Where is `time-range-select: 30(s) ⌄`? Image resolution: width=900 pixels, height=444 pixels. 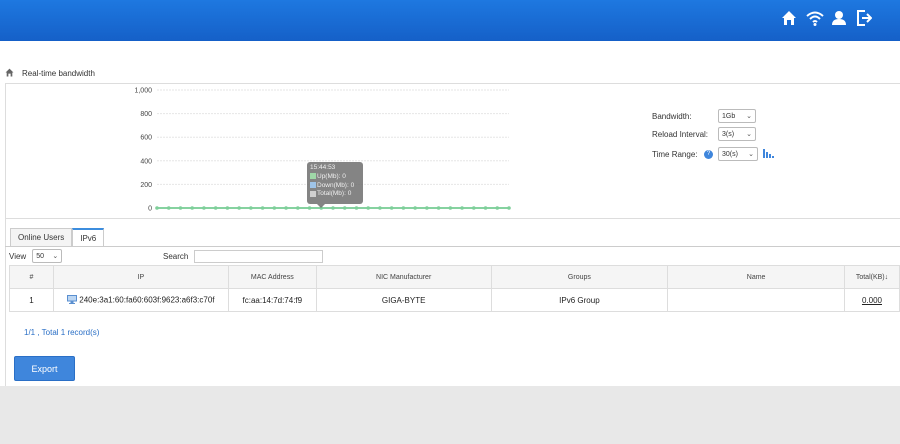 time-range-select: 30(s) ⌄ is located at coordinates (738, 154).